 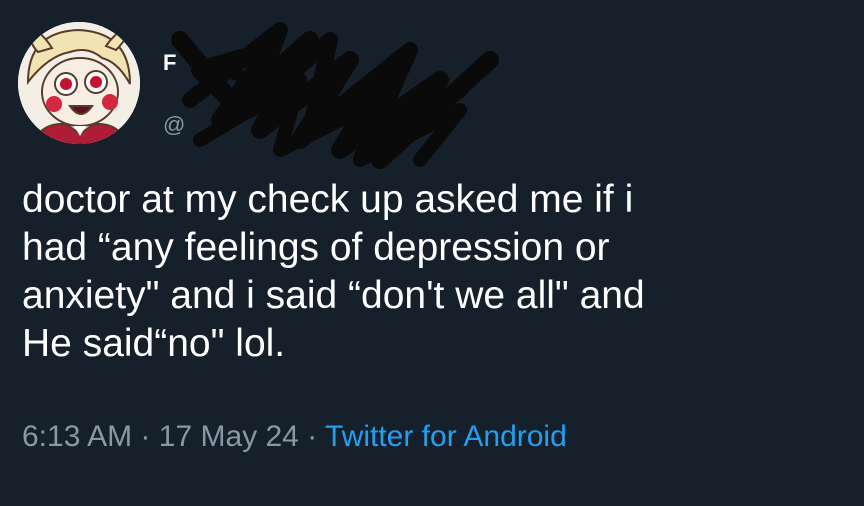 I want to click on tweet-source-link: Twitter for Android, so click(x=446, y=436).